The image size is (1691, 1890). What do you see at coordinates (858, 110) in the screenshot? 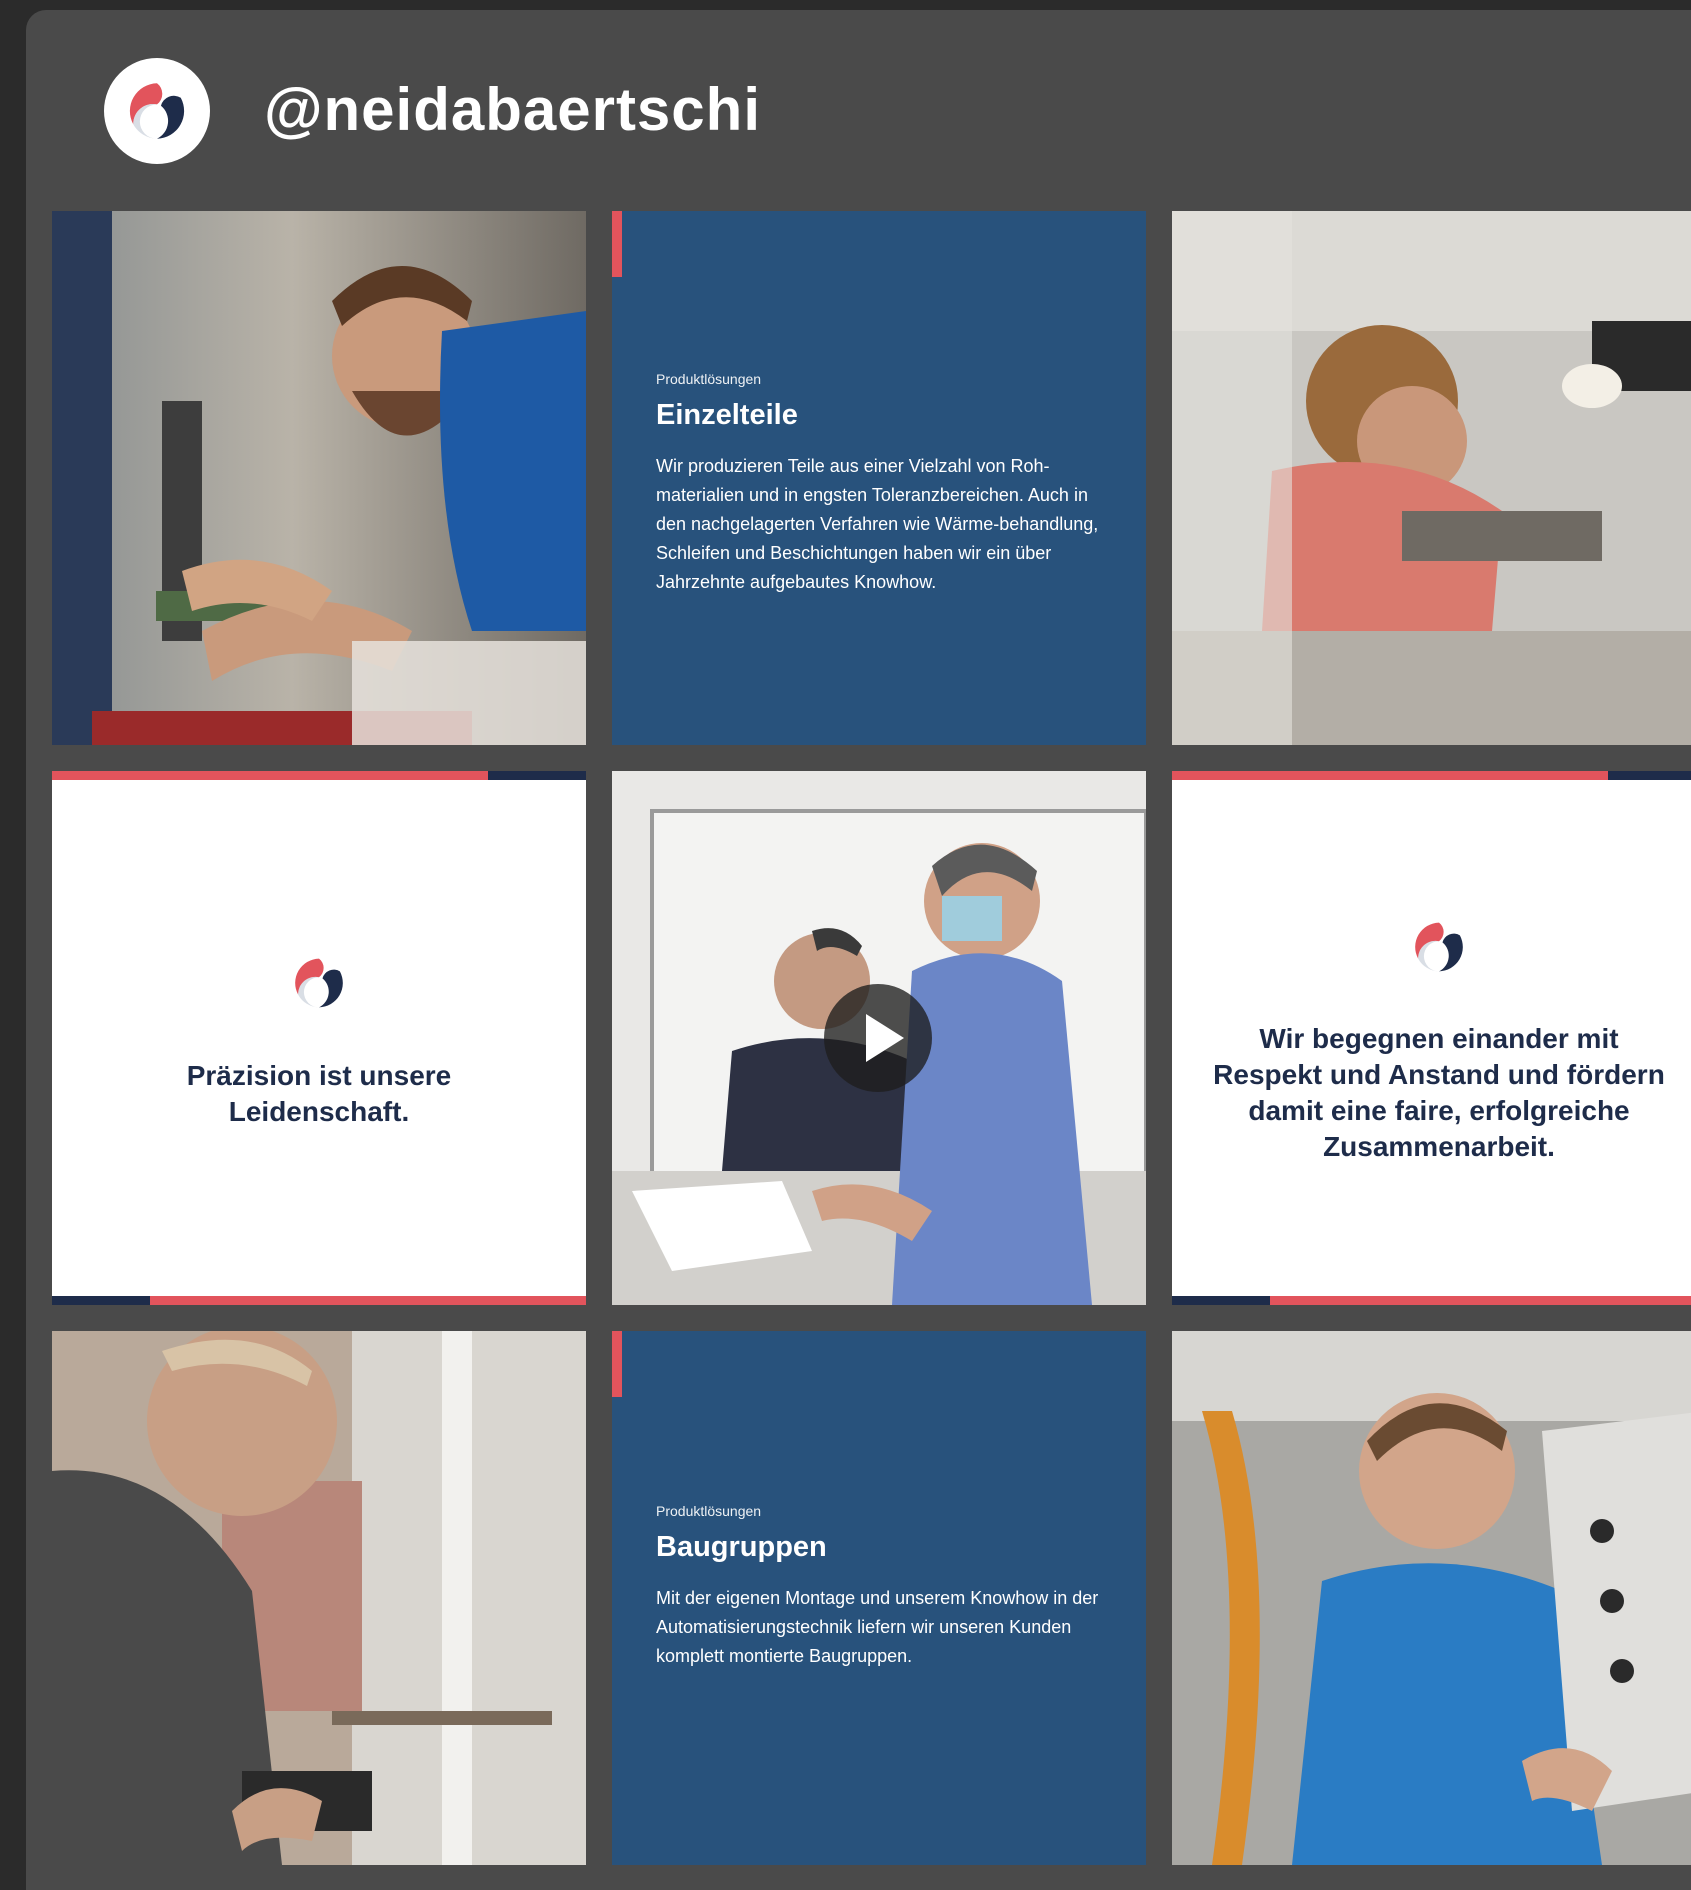
I see `profile-header: @neidabaertschi` at bounding box center [858, 110].